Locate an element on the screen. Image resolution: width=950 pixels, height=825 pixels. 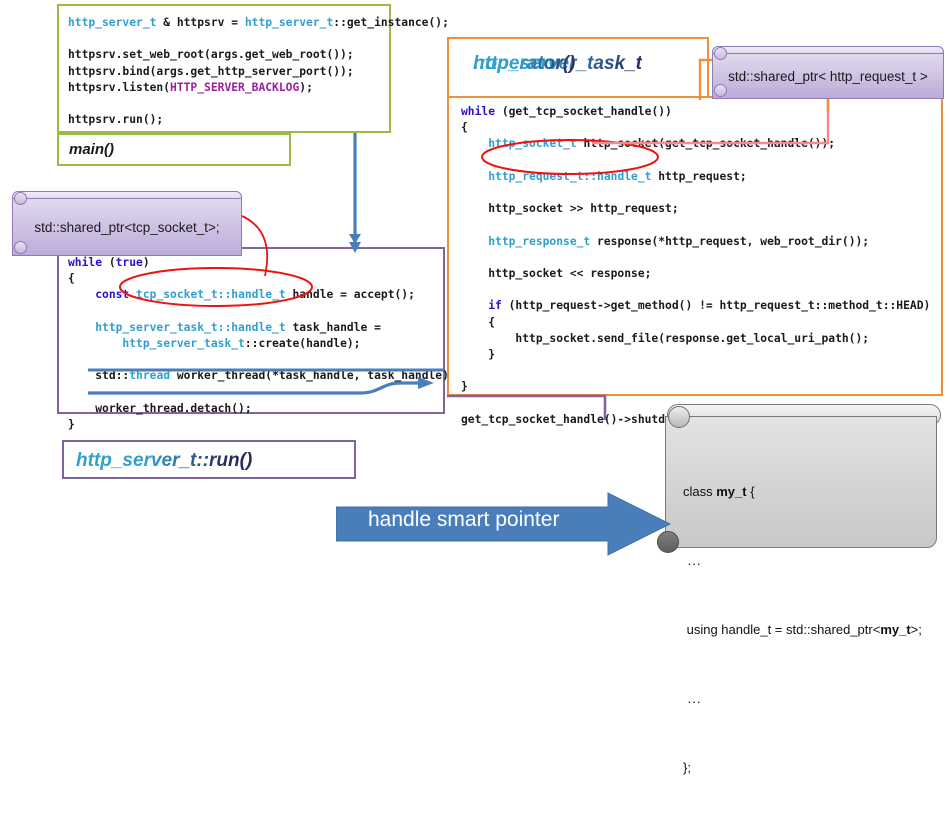
gray-note-line-3: using handle_t = std::shared_ptr<my_t>; is located at coordinates (802, 629).